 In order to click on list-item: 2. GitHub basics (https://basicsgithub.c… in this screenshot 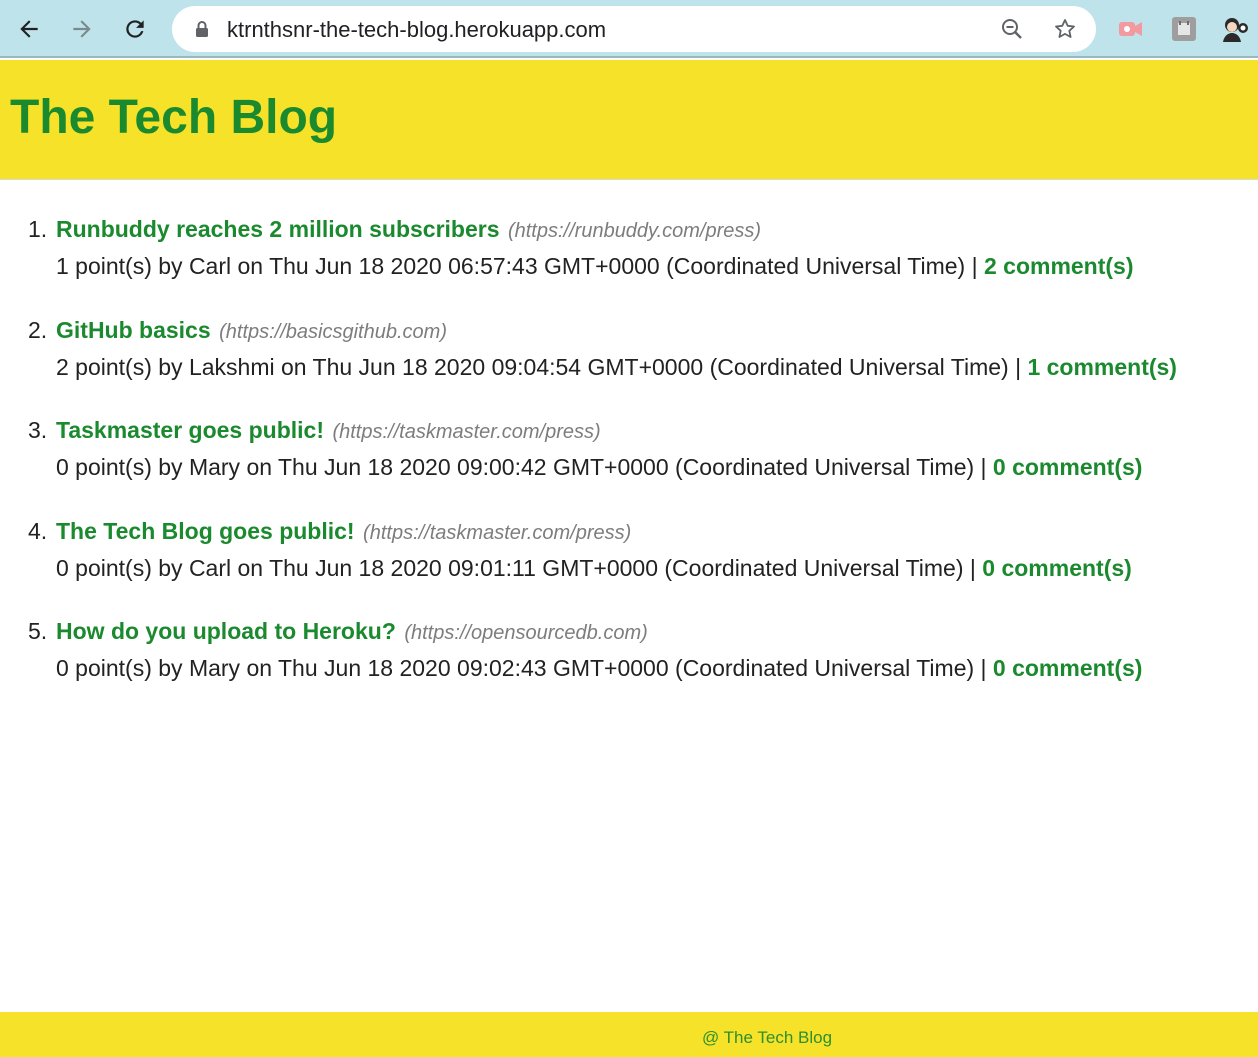, I will do `click(629, 364)`.